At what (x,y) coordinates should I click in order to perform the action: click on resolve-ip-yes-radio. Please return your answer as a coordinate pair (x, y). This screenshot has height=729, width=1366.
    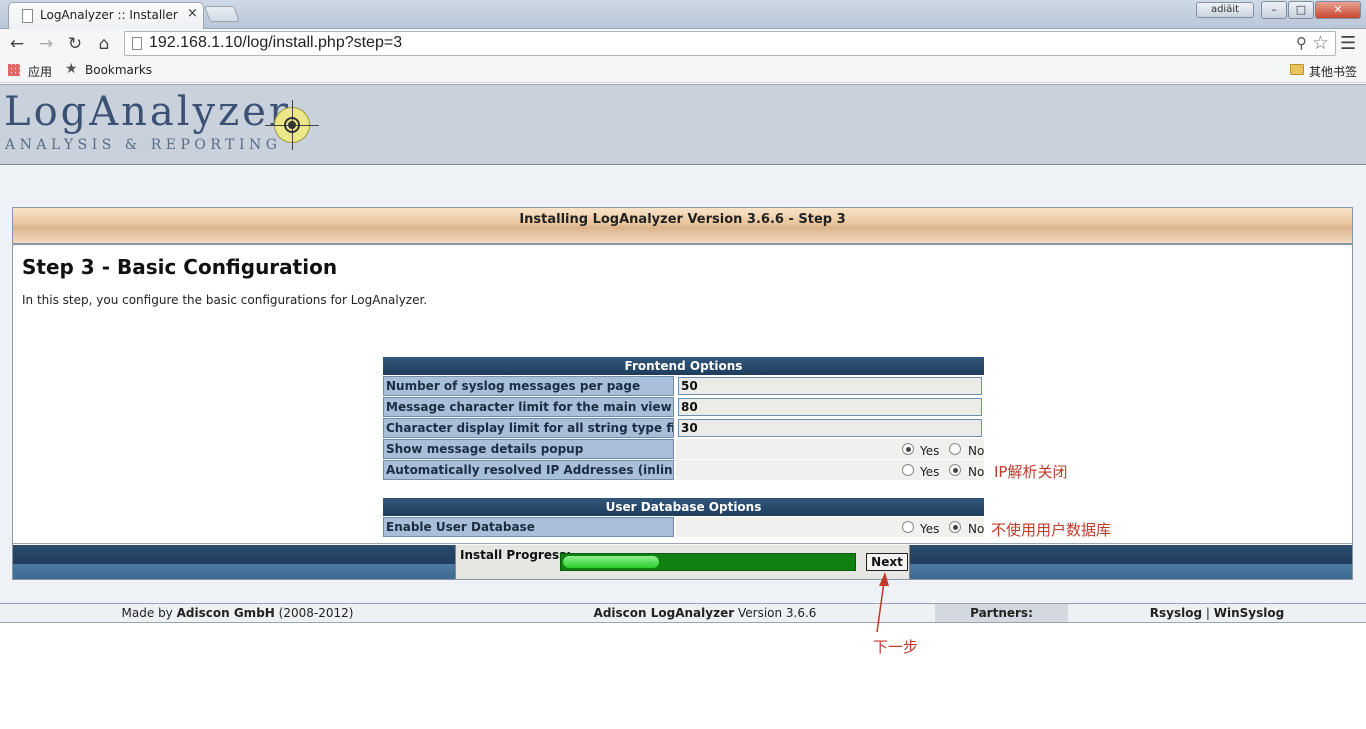
    Looking at the image, I should click on (908, 470).